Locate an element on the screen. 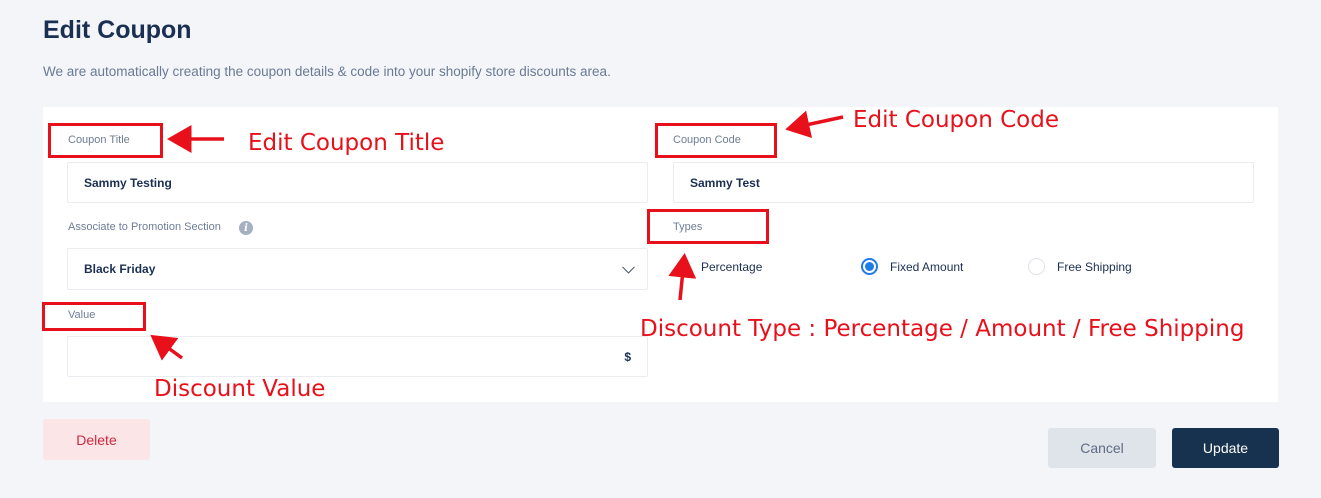 The image size is (1321, 498). info-icon: i is located at coordinates (246, 228).